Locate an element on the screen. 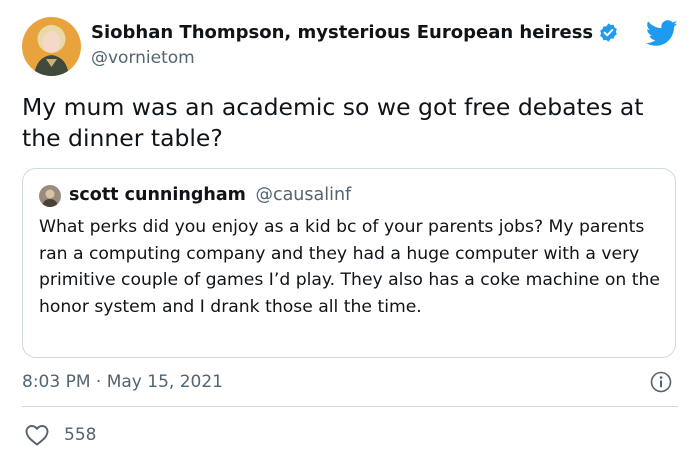 This screenshot has height=462, width=700. like-action: 558 is located at coordinates (60, 435).